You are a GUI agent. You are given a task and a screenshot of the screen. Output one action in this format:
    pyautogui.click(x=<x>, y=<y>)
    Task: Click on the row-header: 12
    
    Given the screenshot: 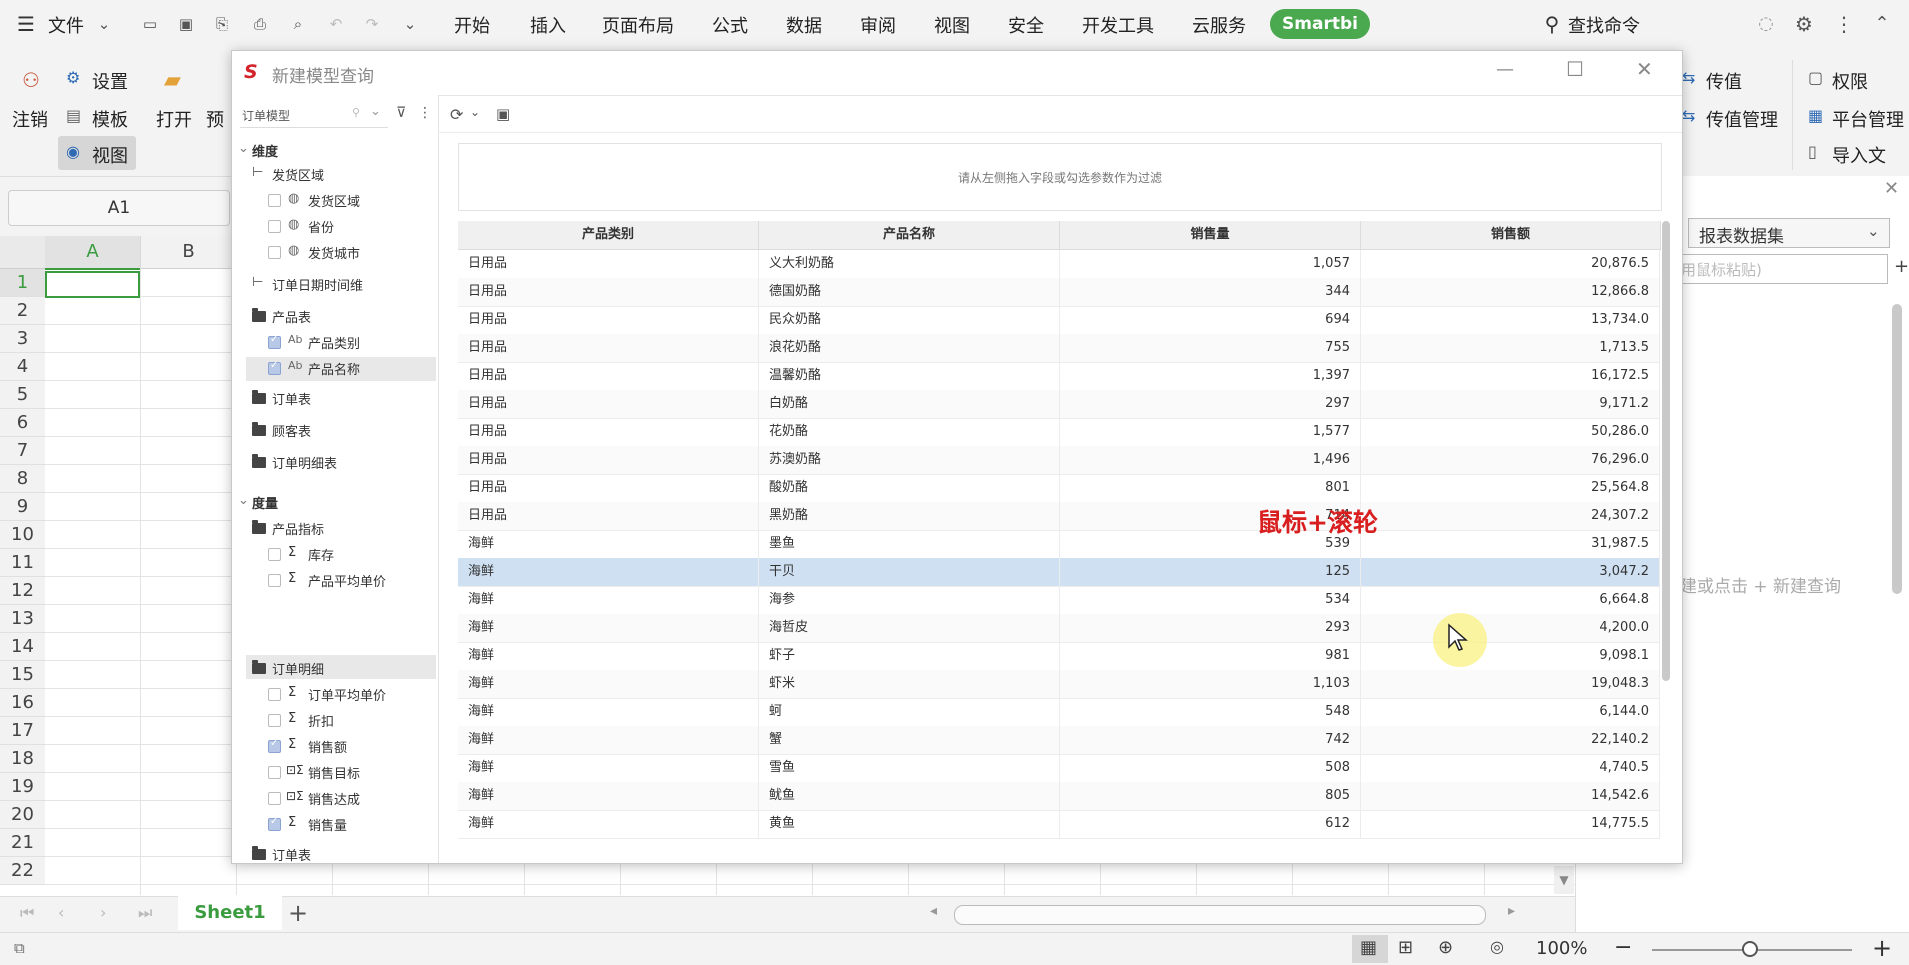 What is the action you would take?
    pyautogui.click(x=22, y=591)
    